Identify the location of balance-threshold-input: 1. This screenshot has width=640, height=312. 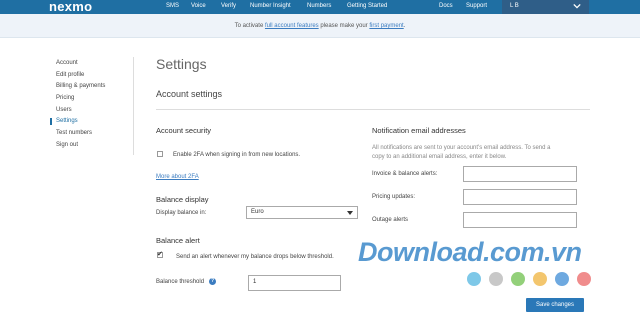
(294, 283).